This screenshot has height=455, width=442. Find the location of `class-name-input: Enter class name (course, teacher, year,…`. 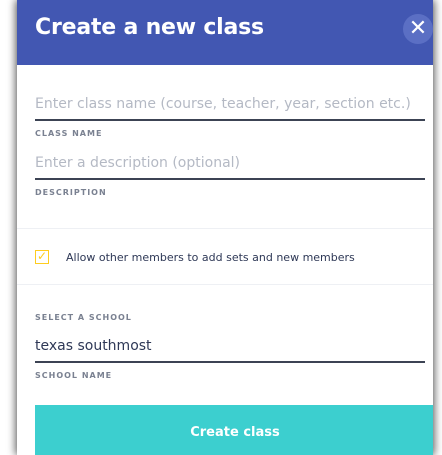

class-name-input: Enter class name (course, teacher, year,… is located at coordinates (230, 108).